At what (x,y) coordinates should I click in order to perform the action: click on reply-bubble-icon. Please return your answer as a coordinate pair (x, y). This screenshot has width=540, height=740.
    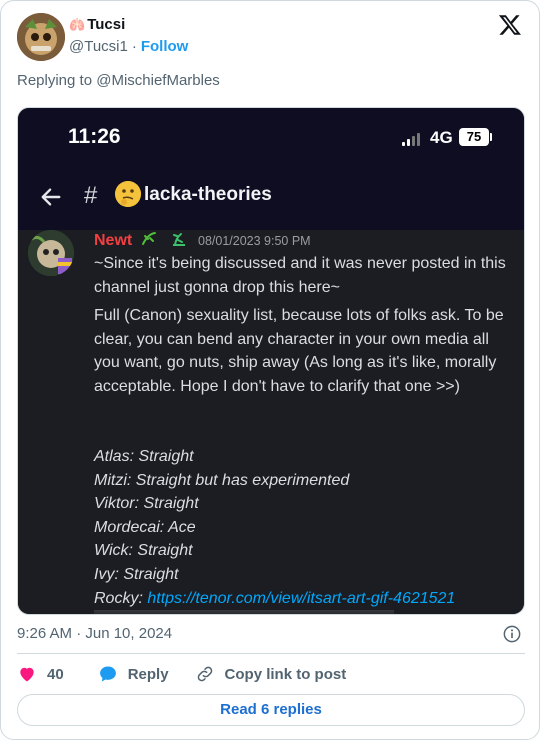
    Looking at the image, I should click on (107, 674).